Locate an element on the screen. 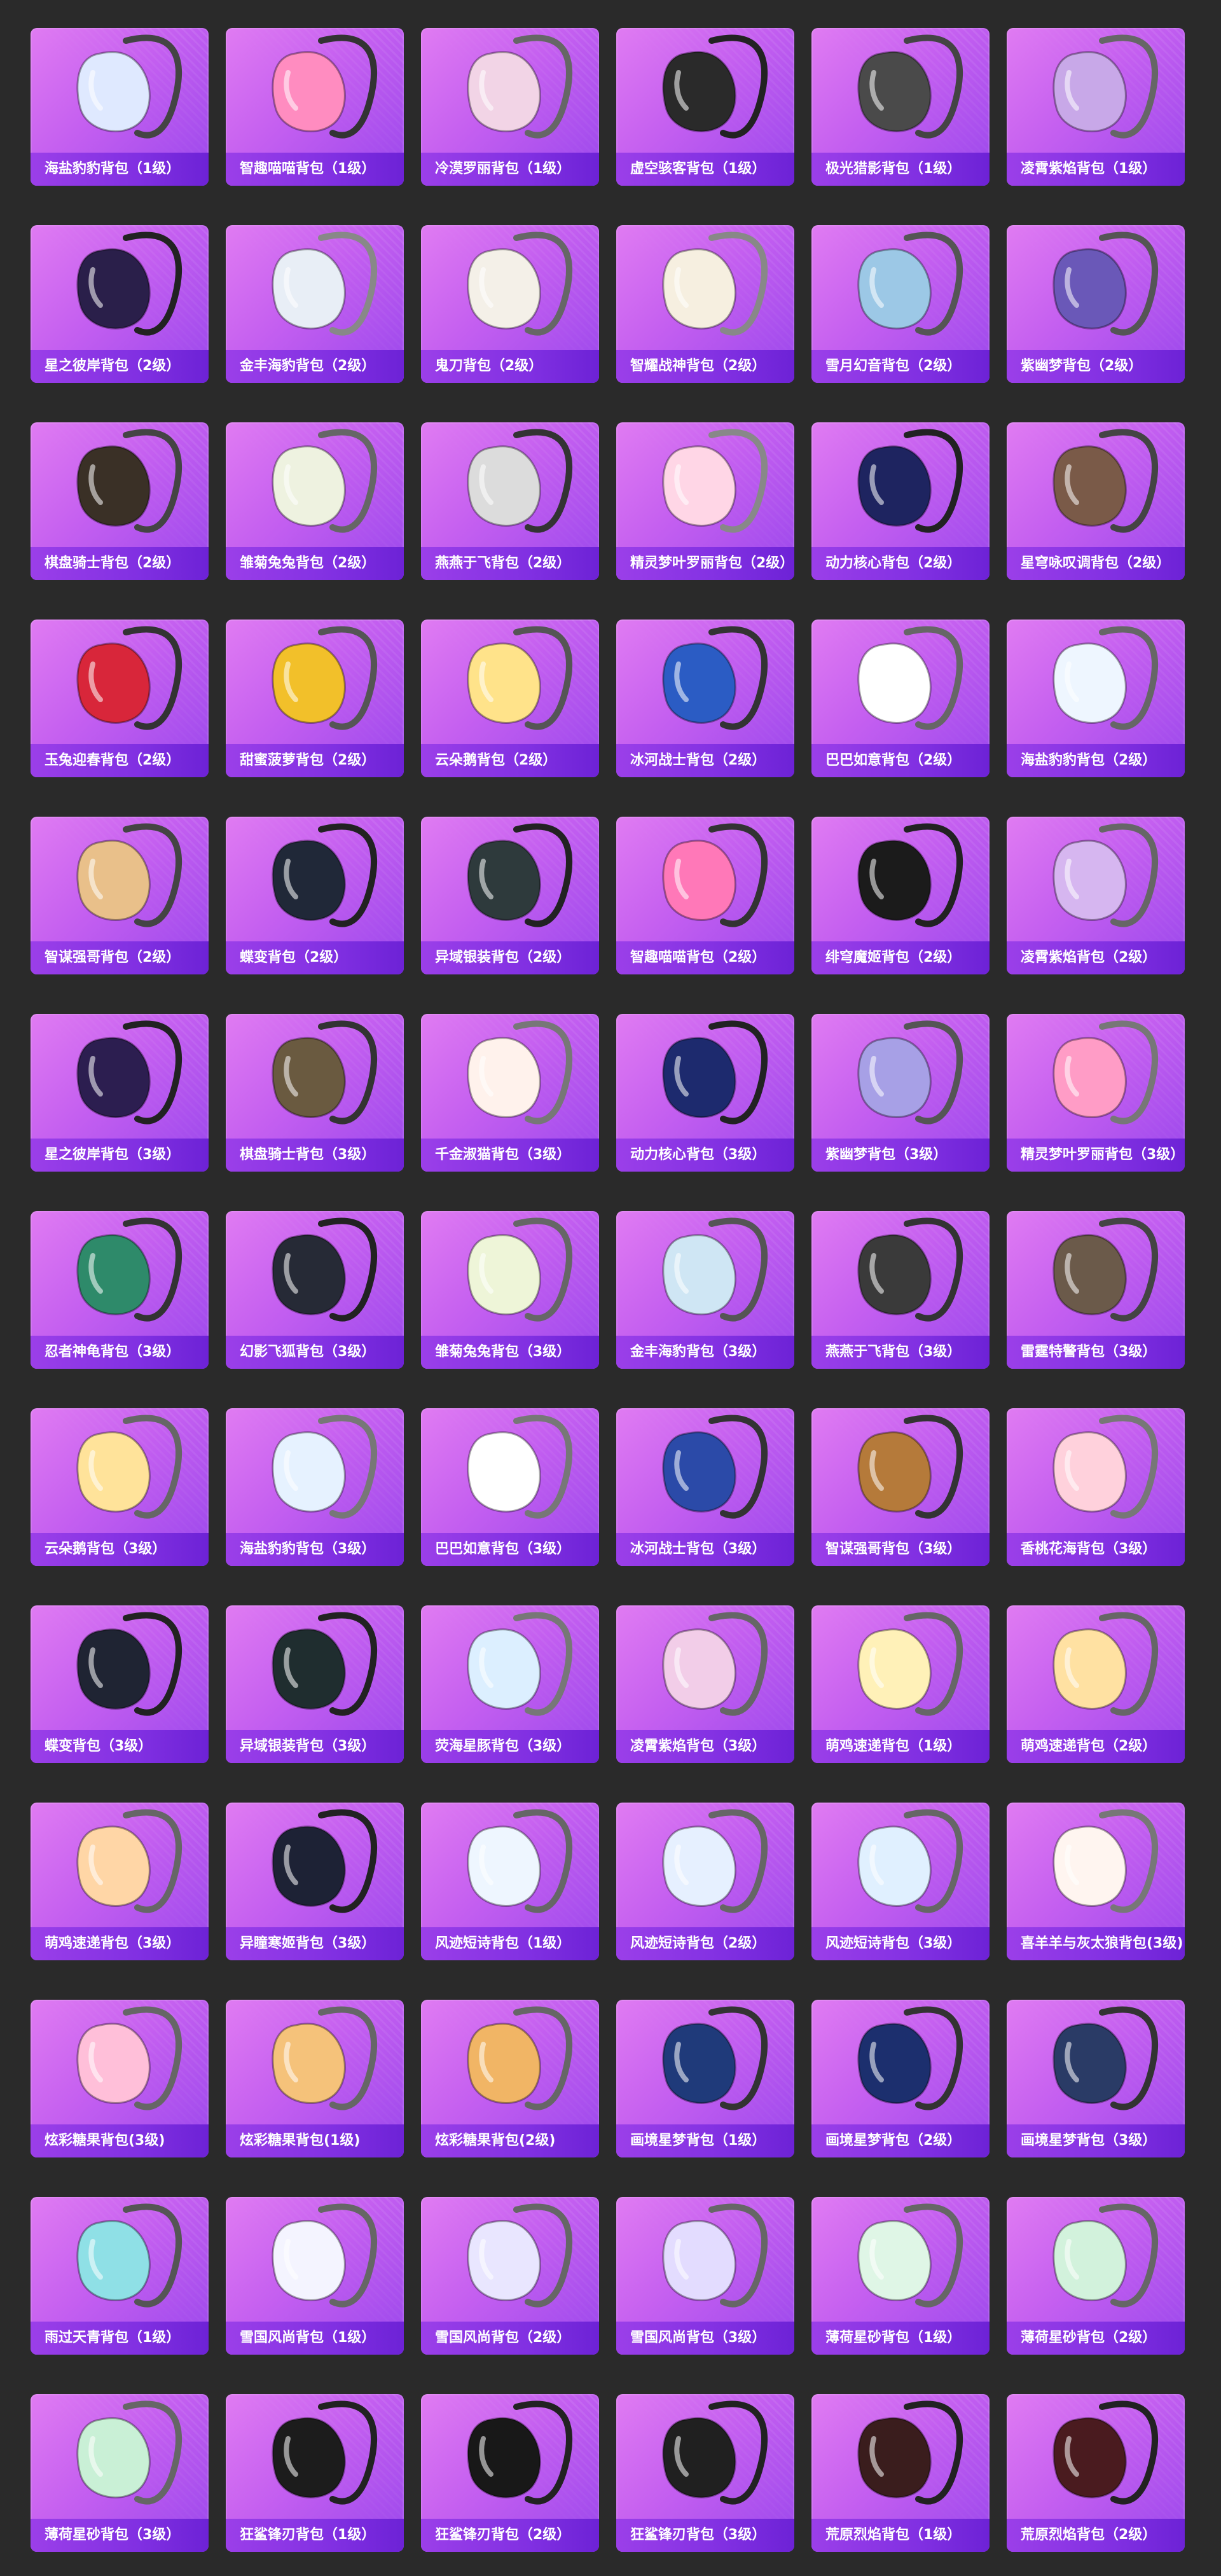  backpack-card: 萌鸡速递背包（1级） is located at coordinates (900, 1684).